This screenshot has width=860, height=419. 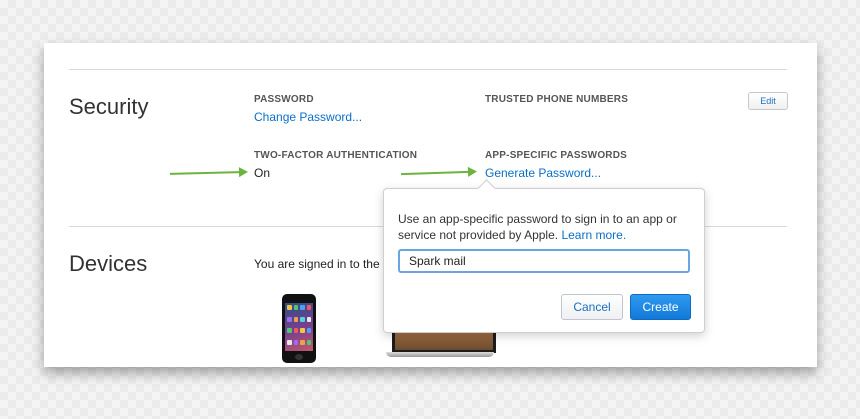 What do you see at coordinates (440, 354) in the screenshot?
I see `macbook-base` at bounding box center [440, 354].